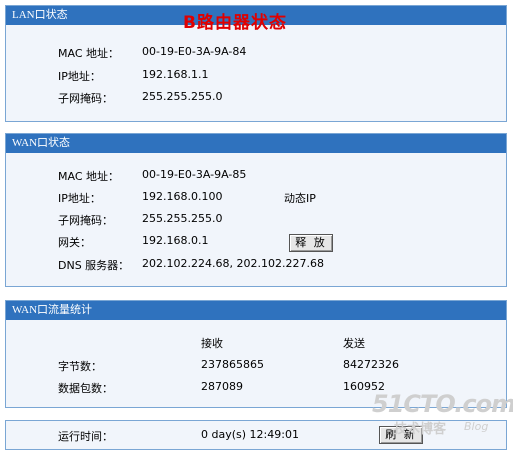  I want to click on traffic-col-send: 发送, so click(354, 343).